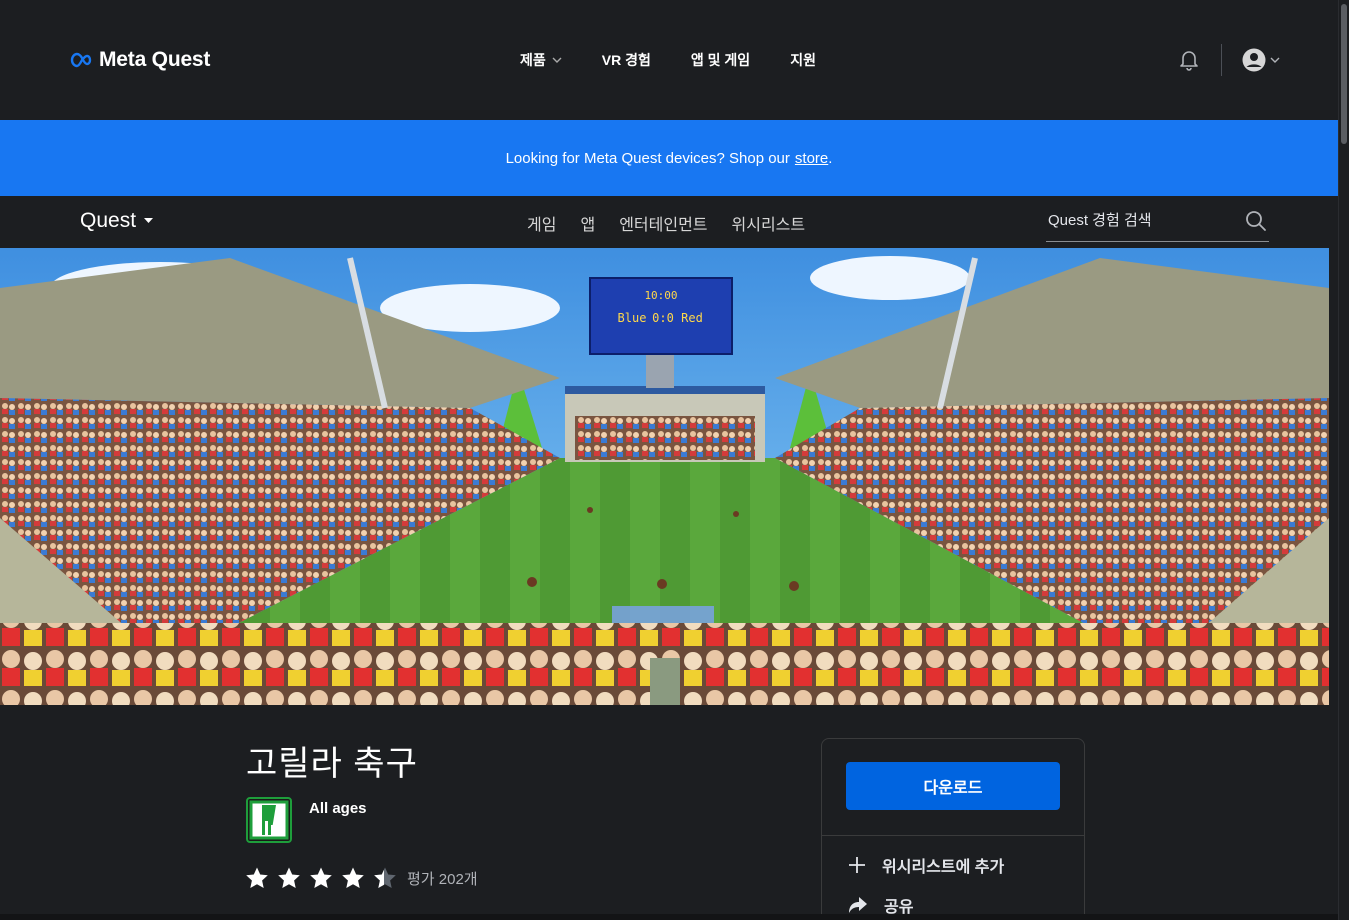  Describe the element at coordinates (541, 223) in the screenshot. I see `subnav-games: 게임` at that location.